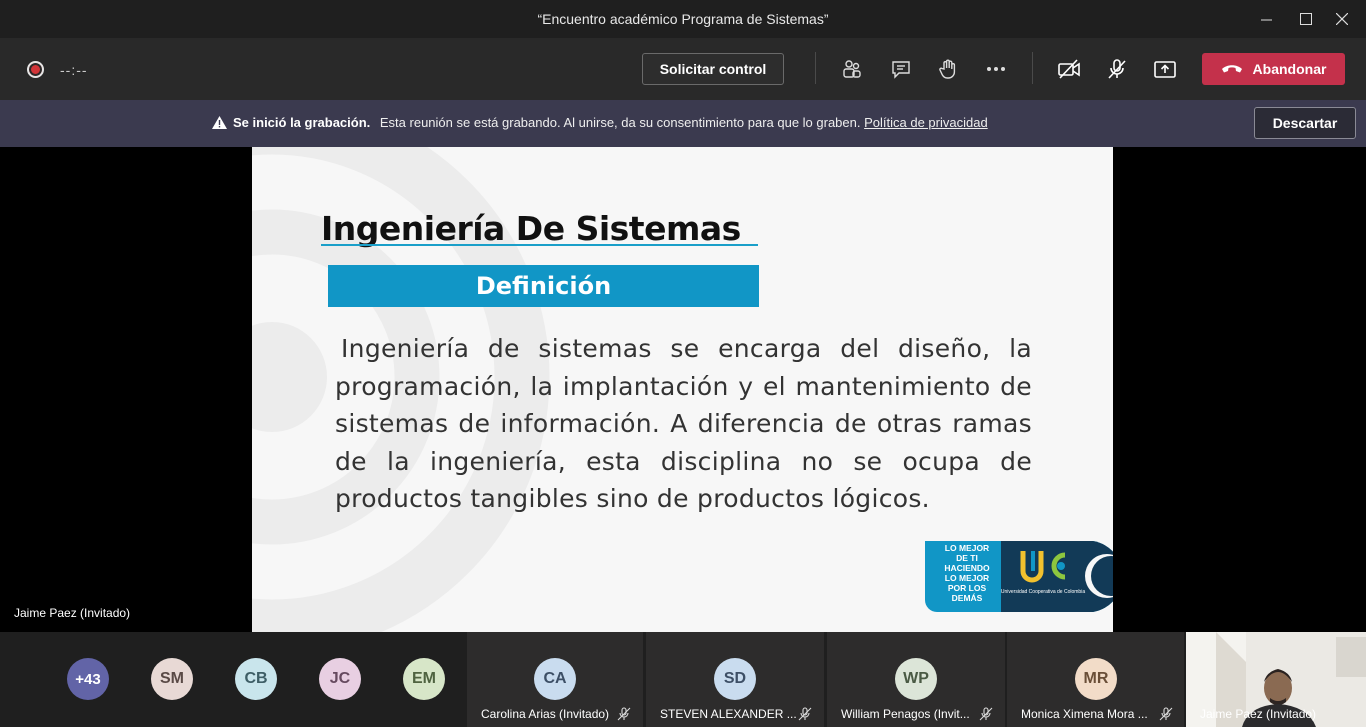 The width and height of the screenshot is (1366, 727). What do you see at coordinates (1289, 69) in the screenshot?
I see `leave-label: Abandonar` at bounding box center [1289, 69].